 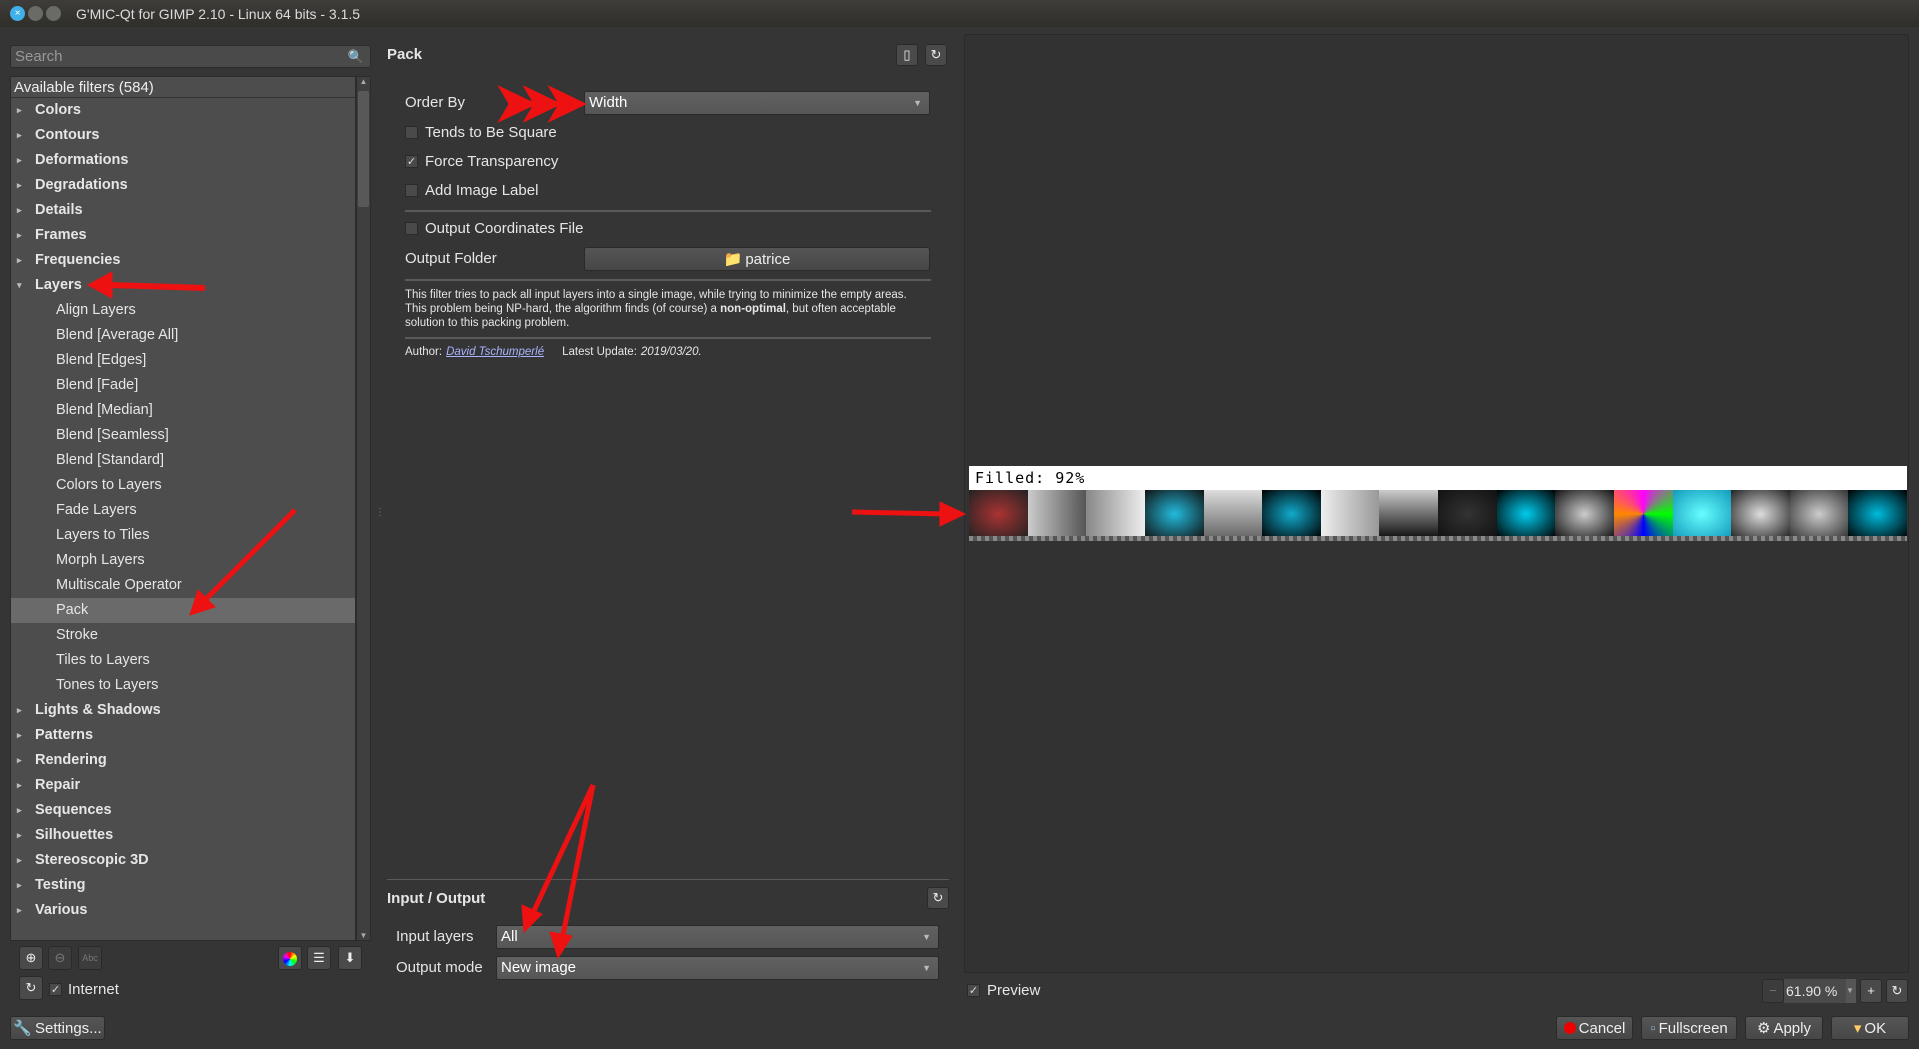 What do you see at coordinates (936, 55) in the screenshot?
I see `reset-parameters-button: ↻` at bounding box center [936, 55].